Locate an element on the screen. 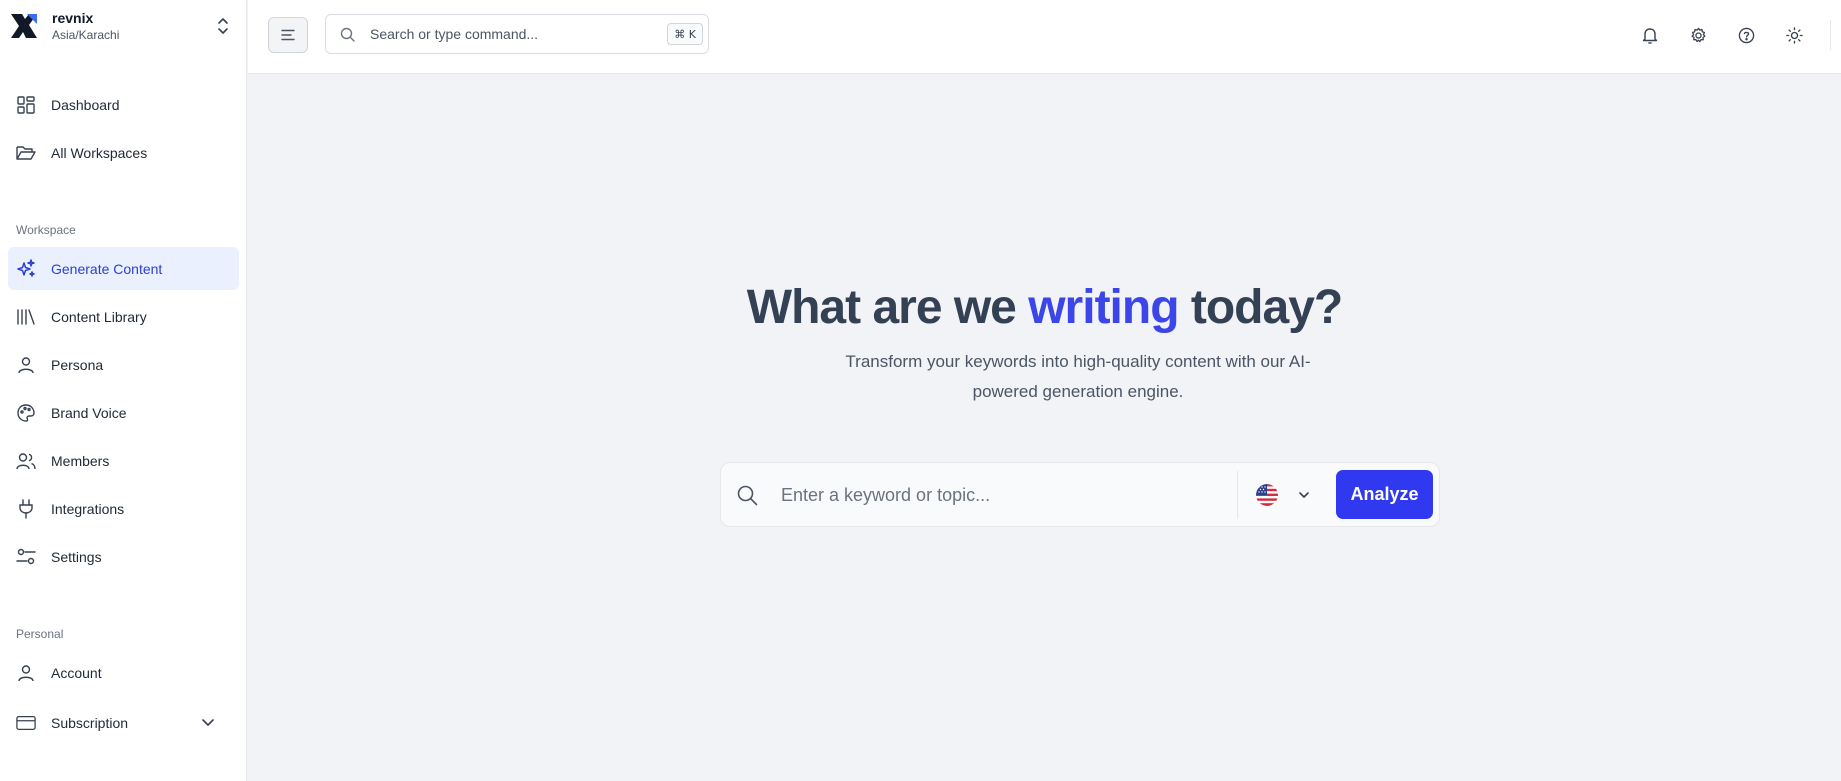 This screenshot has height=781, width=1841. sidebar-item-label: Account is located at coordinates (76, 672).